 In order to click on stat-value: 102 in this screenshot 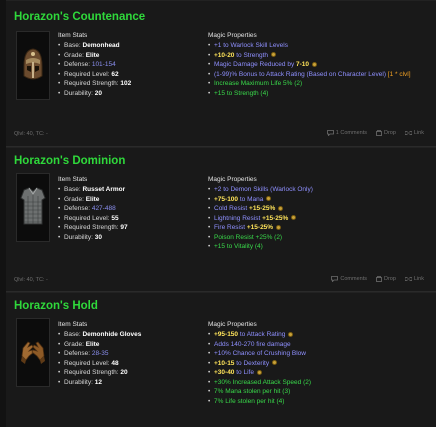, I will do `click(126, 83)`.